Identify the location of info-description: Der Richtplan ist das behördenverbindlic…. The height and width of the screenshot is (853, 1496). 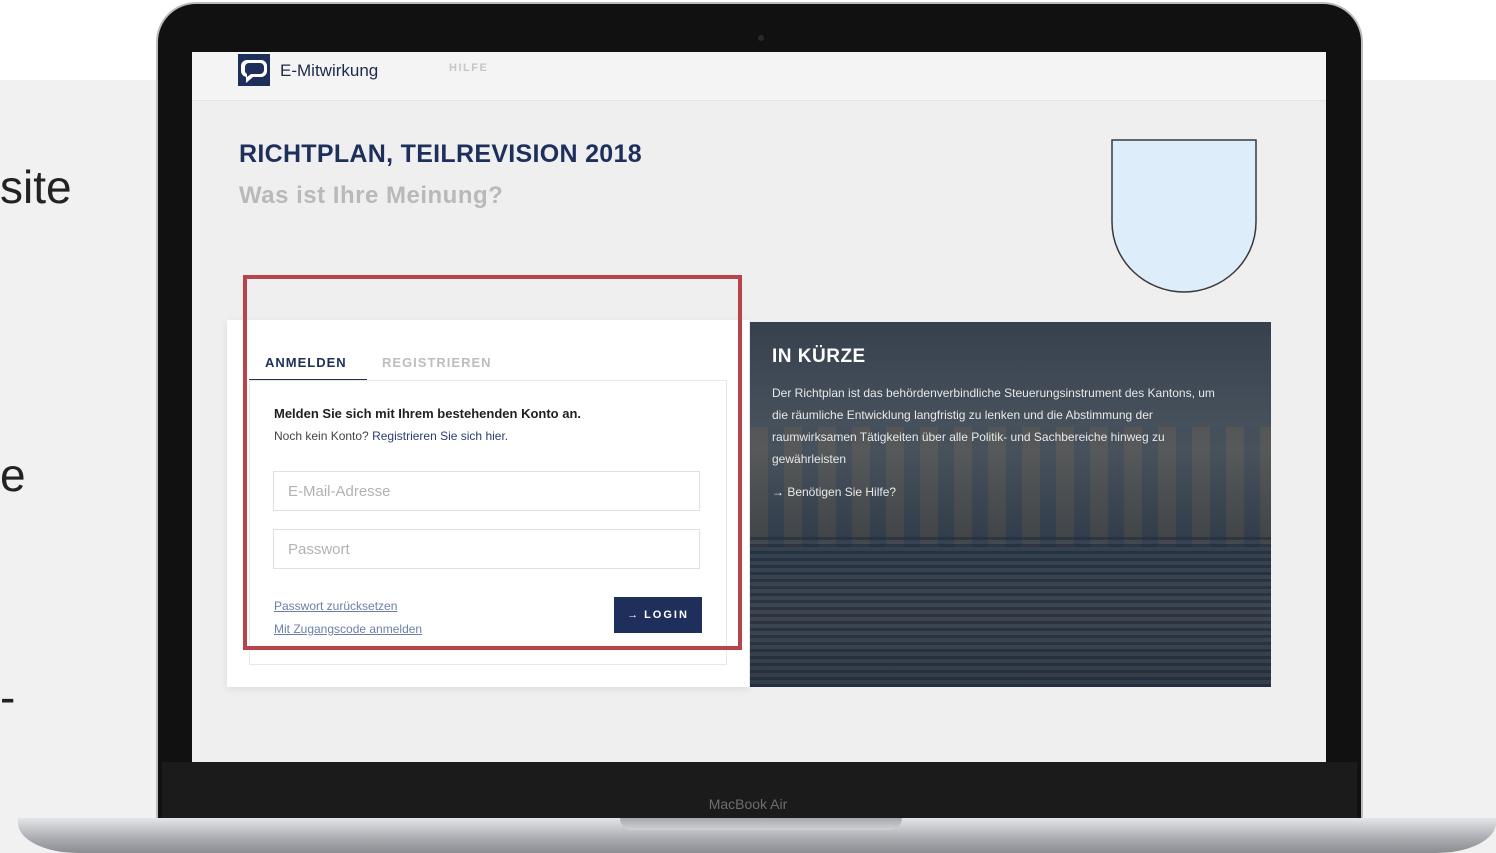
(993, 426).